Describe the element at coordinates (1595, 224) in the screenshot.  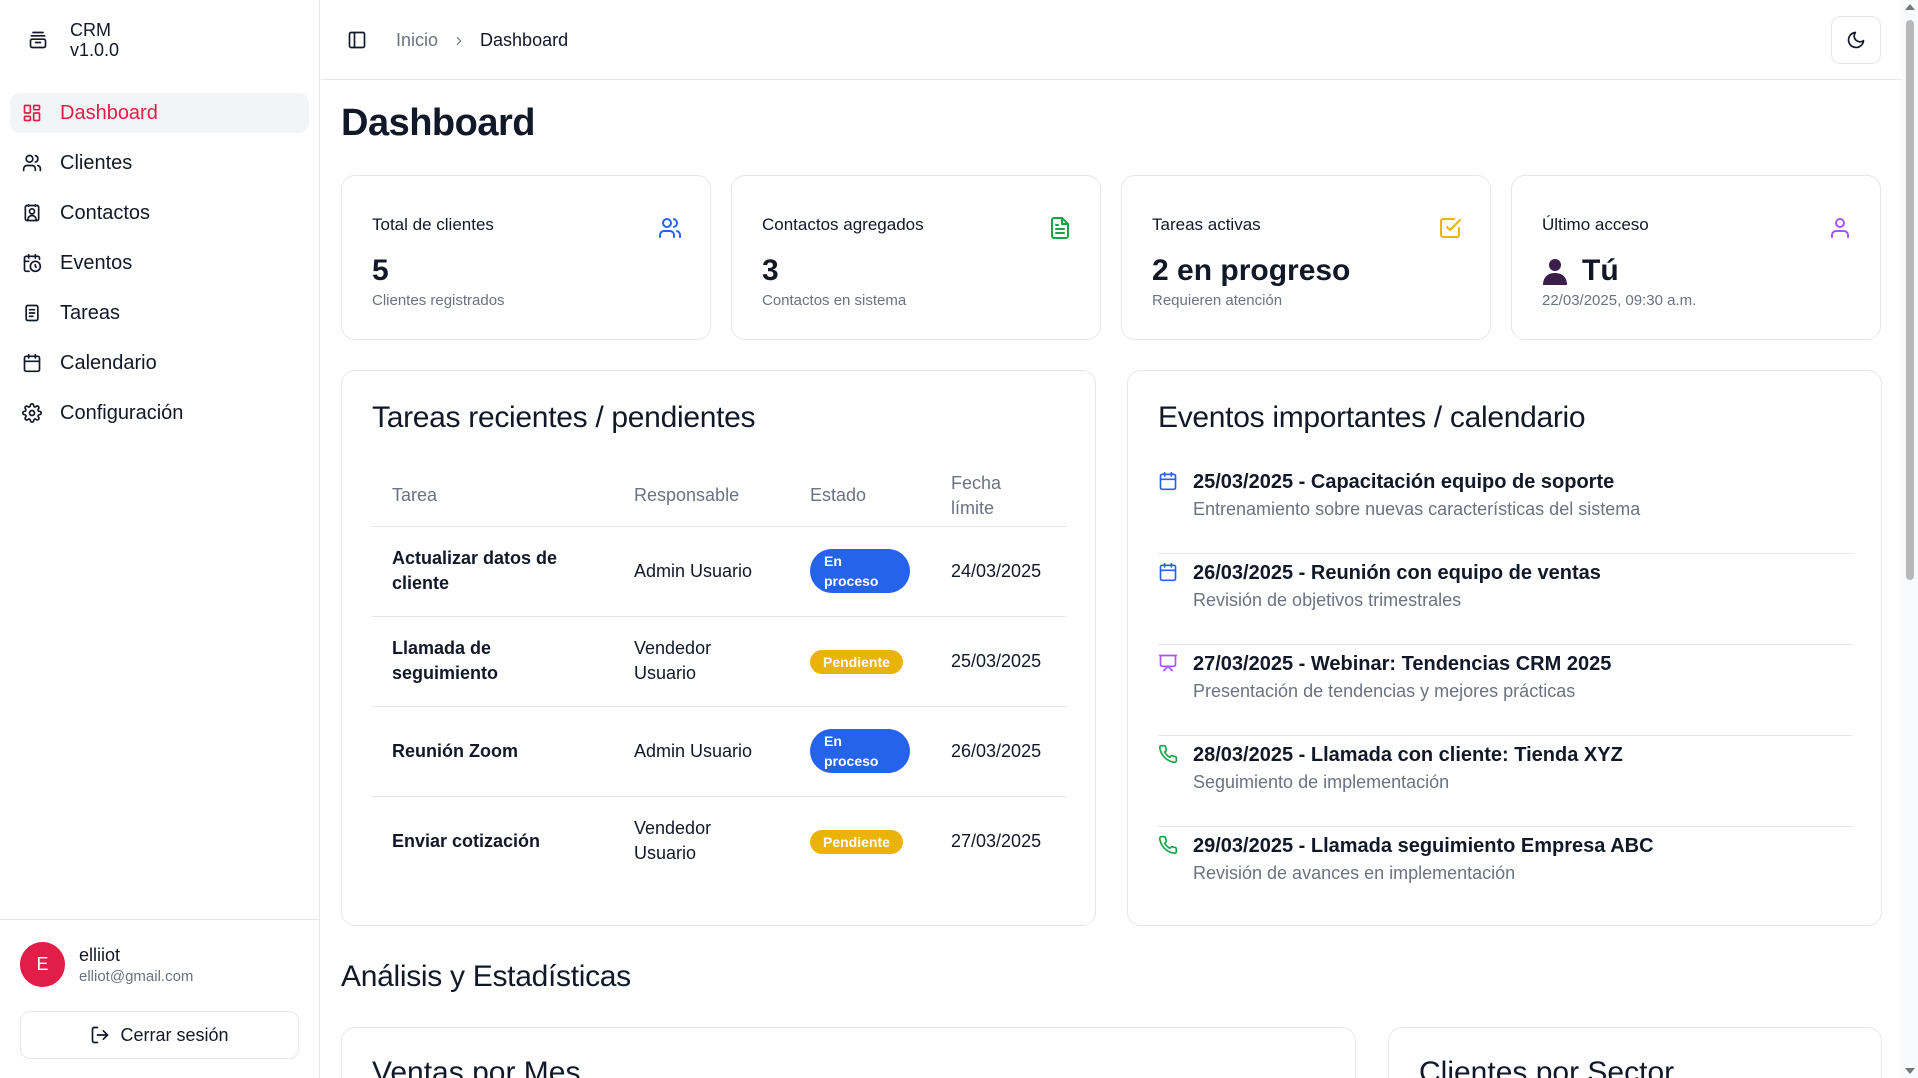
I see `stat-label: Último acceso` at that location.